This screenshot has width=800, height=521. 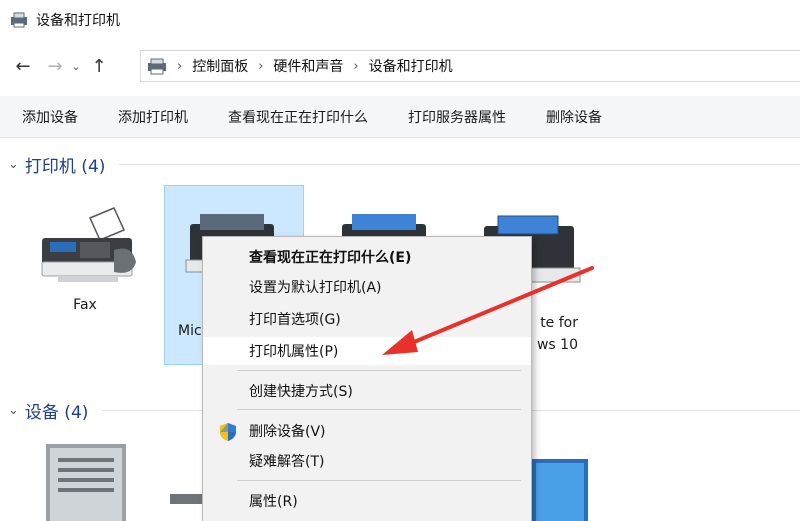 I want to click on shield-icon, so click(x=228, y=432).